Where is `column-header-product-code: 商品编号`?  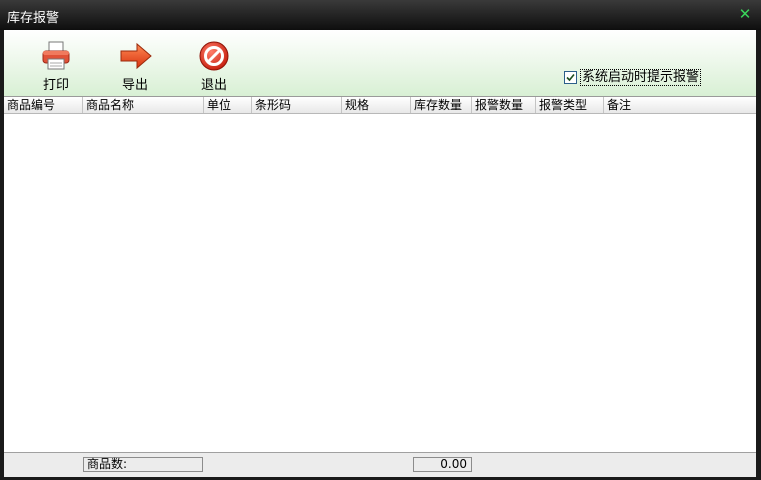 column-header-product-code: 商品编号 is located at coordinates (43, 105).